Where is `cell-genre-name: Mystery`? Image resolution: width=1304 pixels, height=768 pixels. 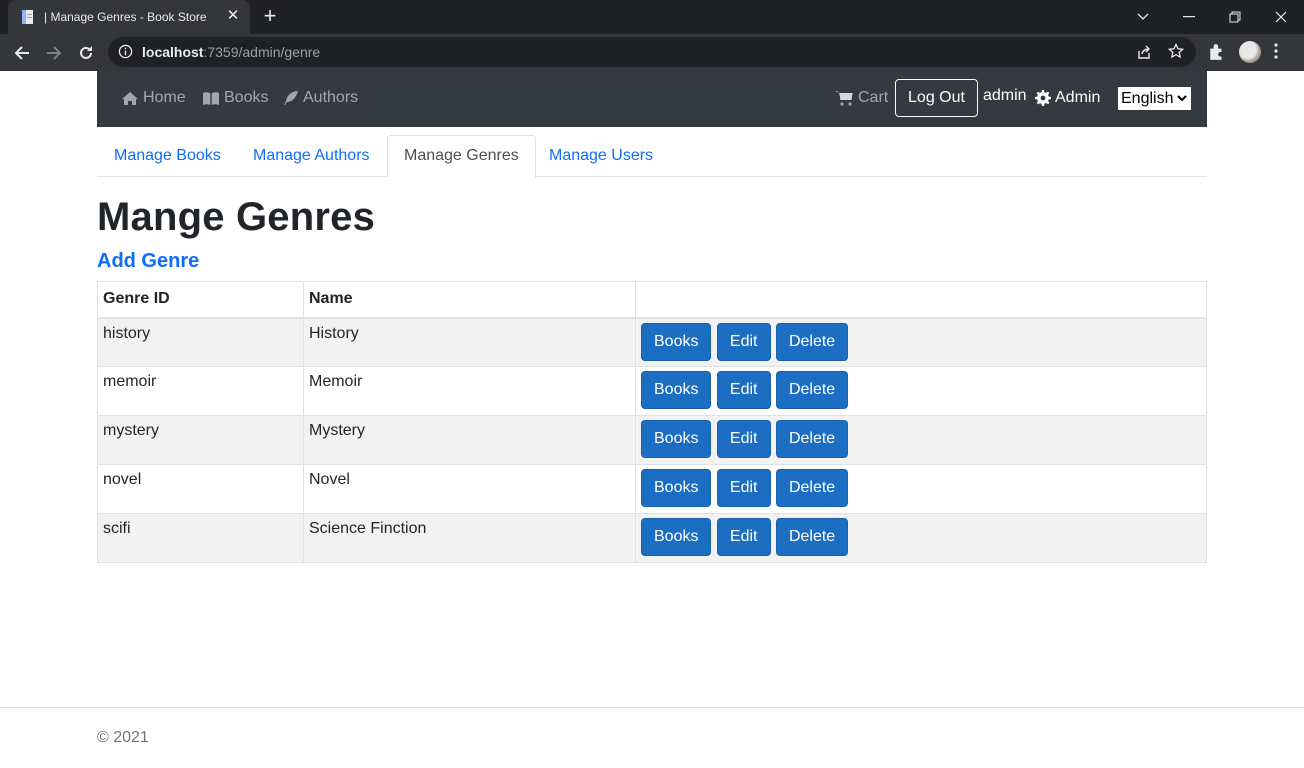 cell-genre-name: Mystery is located at coordinates (469, 440).